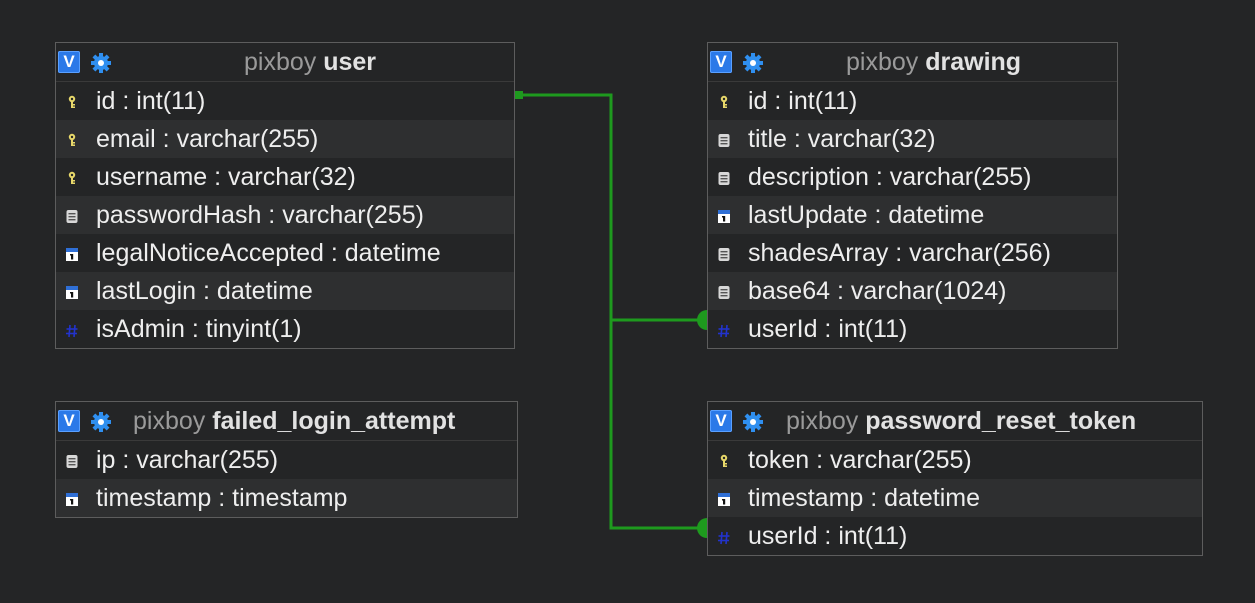 The image size is (1255, 603). I want to click on table-title: pixboy failed_login_attempt, so click(294, 421).